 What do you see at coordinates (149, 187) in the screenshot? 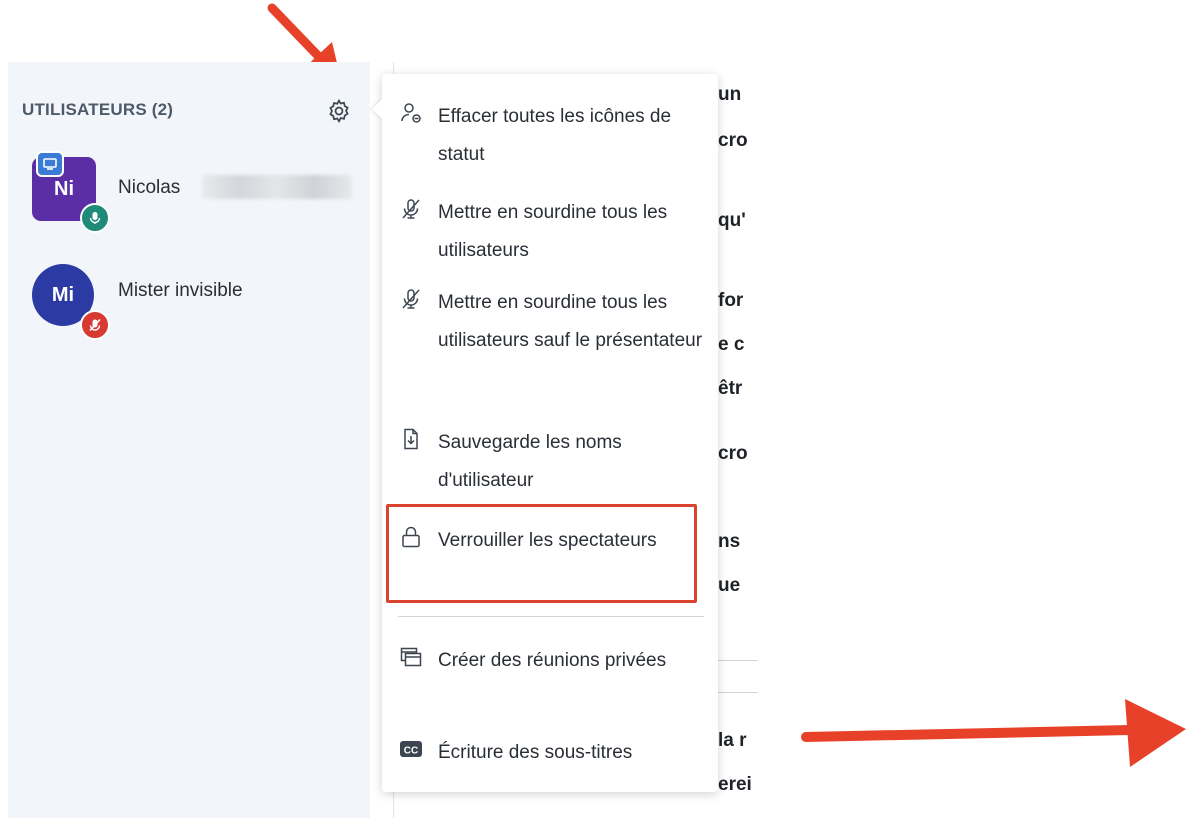
I see `user-name: Nicolas` at bounding box center [149, 187].